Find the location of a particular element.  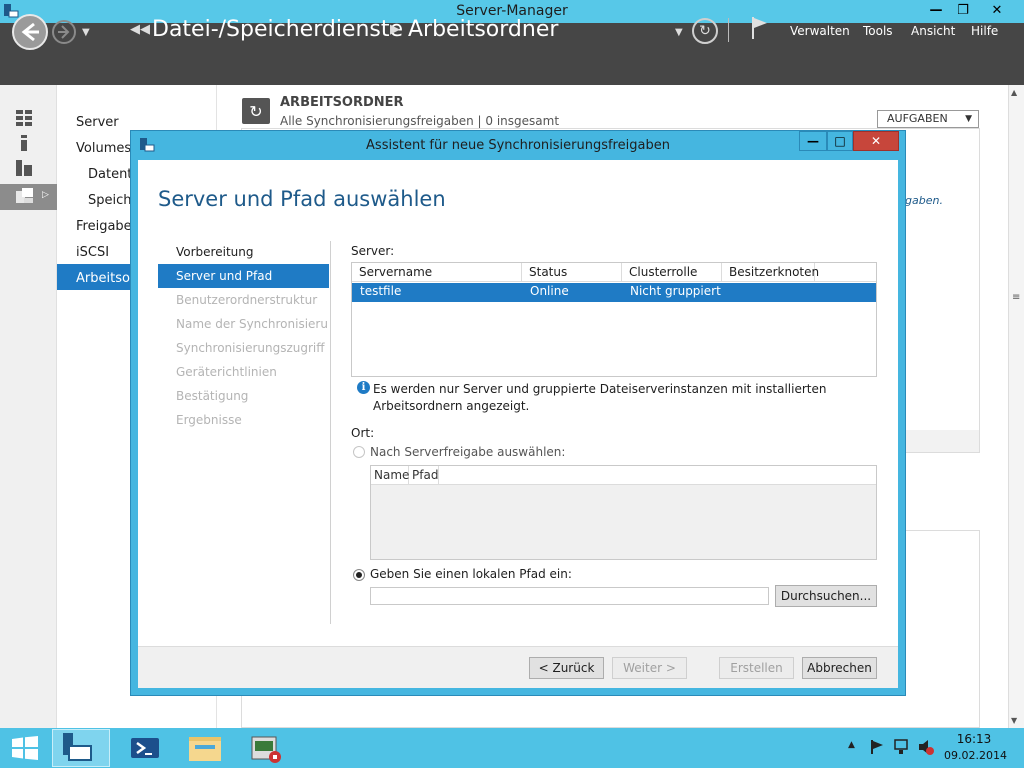

info-icon: i is located at coordinates (363, 387).